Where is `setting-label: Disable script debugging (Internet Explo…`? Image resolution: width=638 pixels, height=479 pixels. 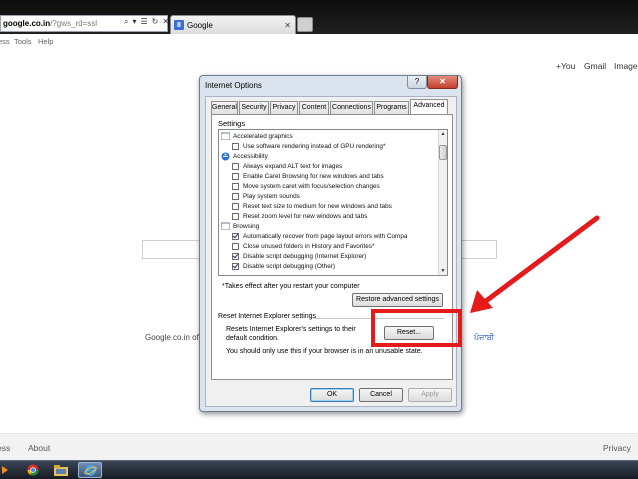 setting-label: Disable script debugging (Internet Explo… is located at coordinates (305, 256).